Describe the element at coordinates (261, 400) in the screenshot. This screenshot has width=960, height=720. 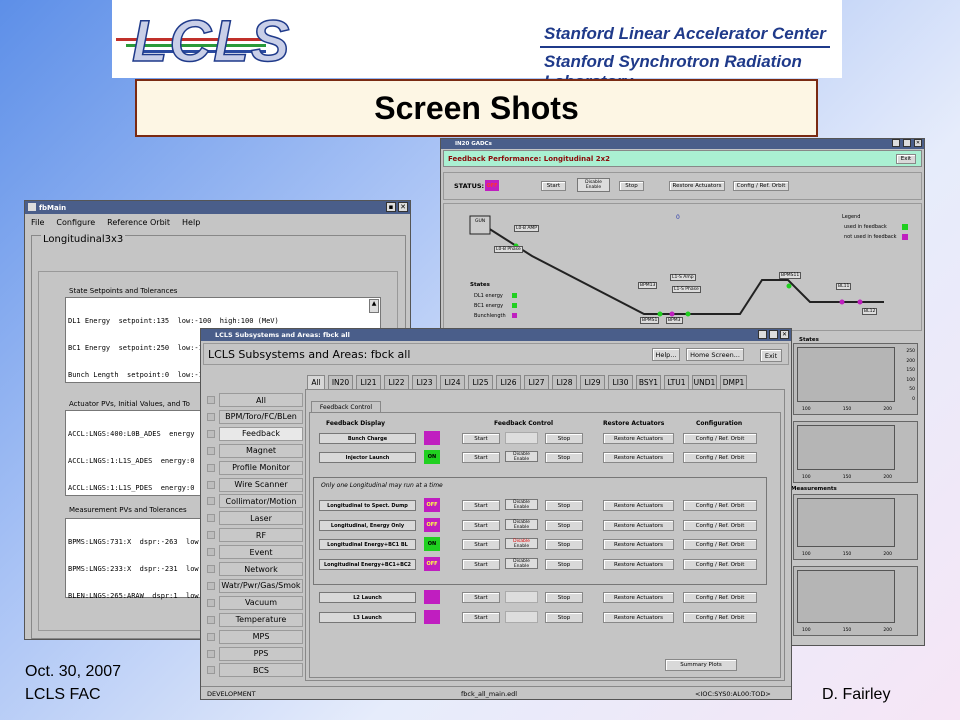
I see `nav-button: All` at that location.